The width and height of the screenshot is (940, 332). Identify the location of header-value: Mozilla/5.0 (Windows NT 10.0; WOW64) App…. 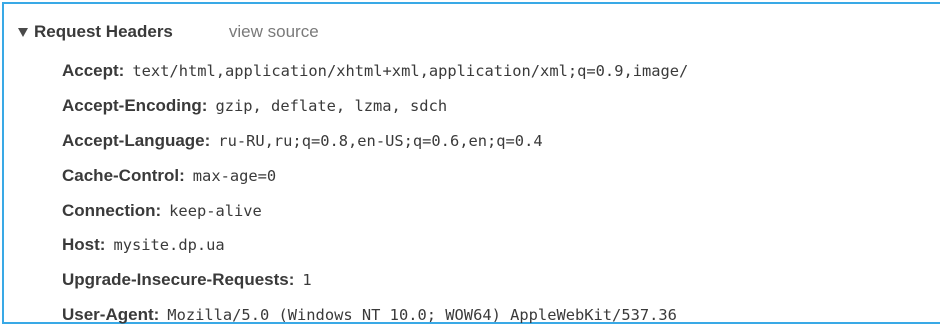
(422, 314).